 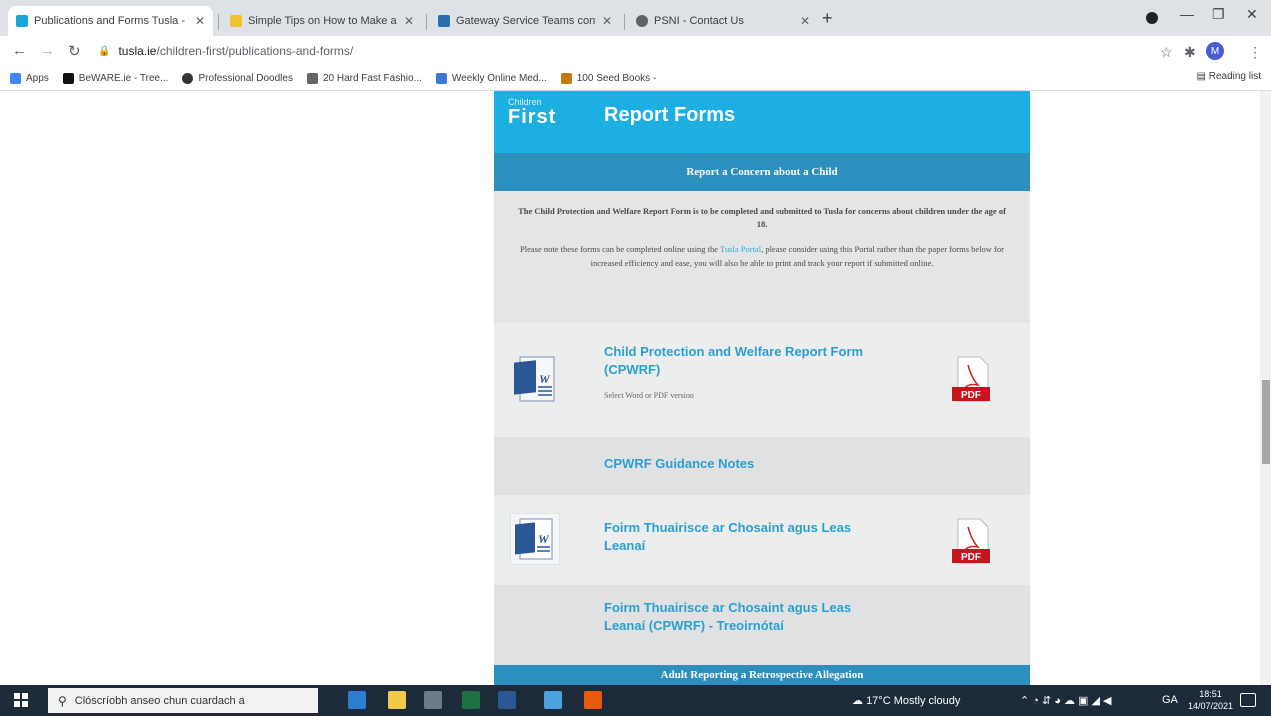 What do you see at coordinates (322, 21) in the screenshot?
I see `tab-simple-tips: Simple Tips on How to Make a ✕` at bounding box center [322, 21].